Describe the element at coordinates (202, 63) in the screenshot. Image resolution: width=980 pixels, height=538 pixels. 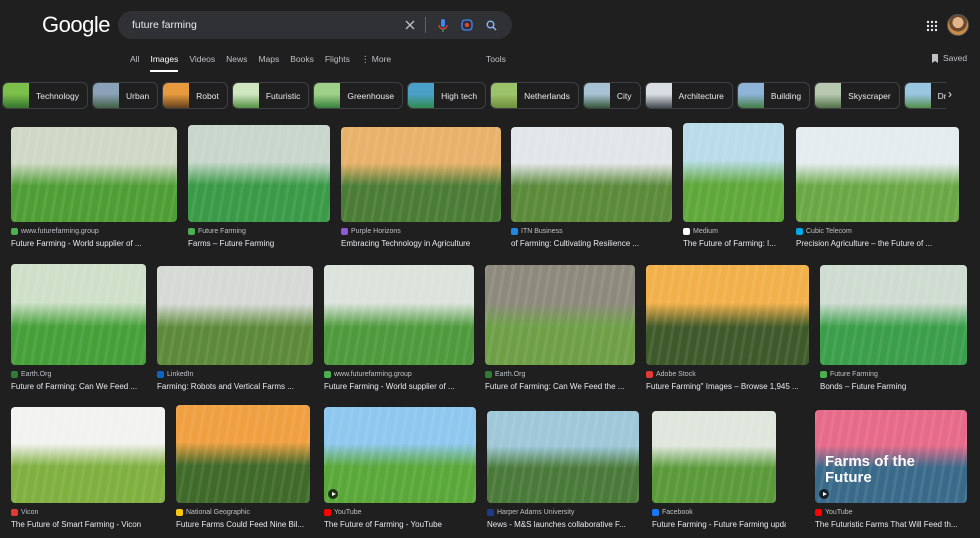
I see `tab-videos: Videos` at that location.